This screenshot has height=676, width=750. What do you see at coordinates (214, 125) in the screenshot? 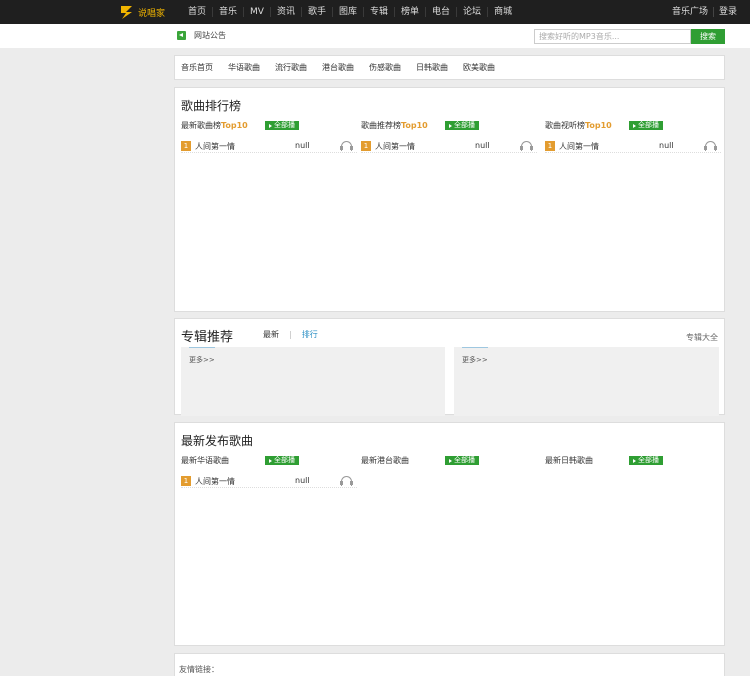
I see `chart-title: 最新歌曲榜Top10` at bounding box center [214, 125].